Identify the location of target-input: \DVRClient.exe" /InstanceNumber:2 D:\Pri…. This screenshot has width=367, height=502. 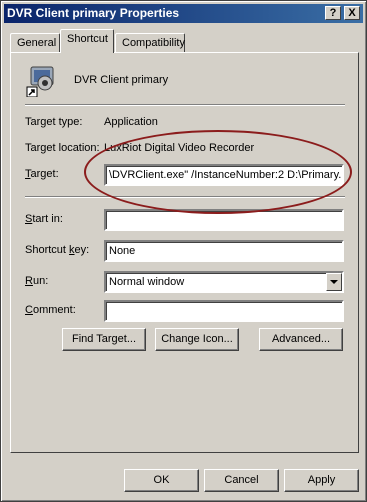
(224, 175).